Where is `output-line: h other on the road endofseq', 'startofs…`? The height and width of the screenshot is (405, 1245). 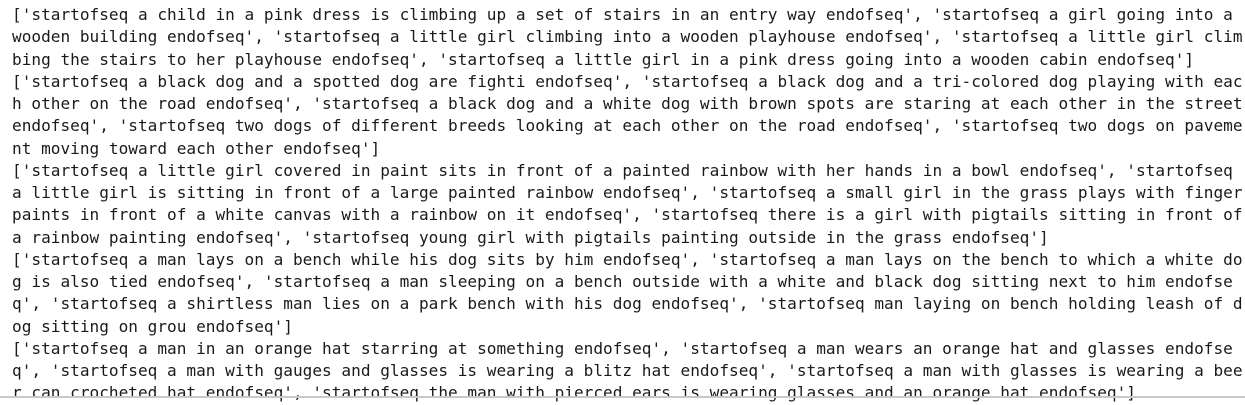 output-line: h other on the road endofseq', 'startofs… is located at coordinates (627, 103).